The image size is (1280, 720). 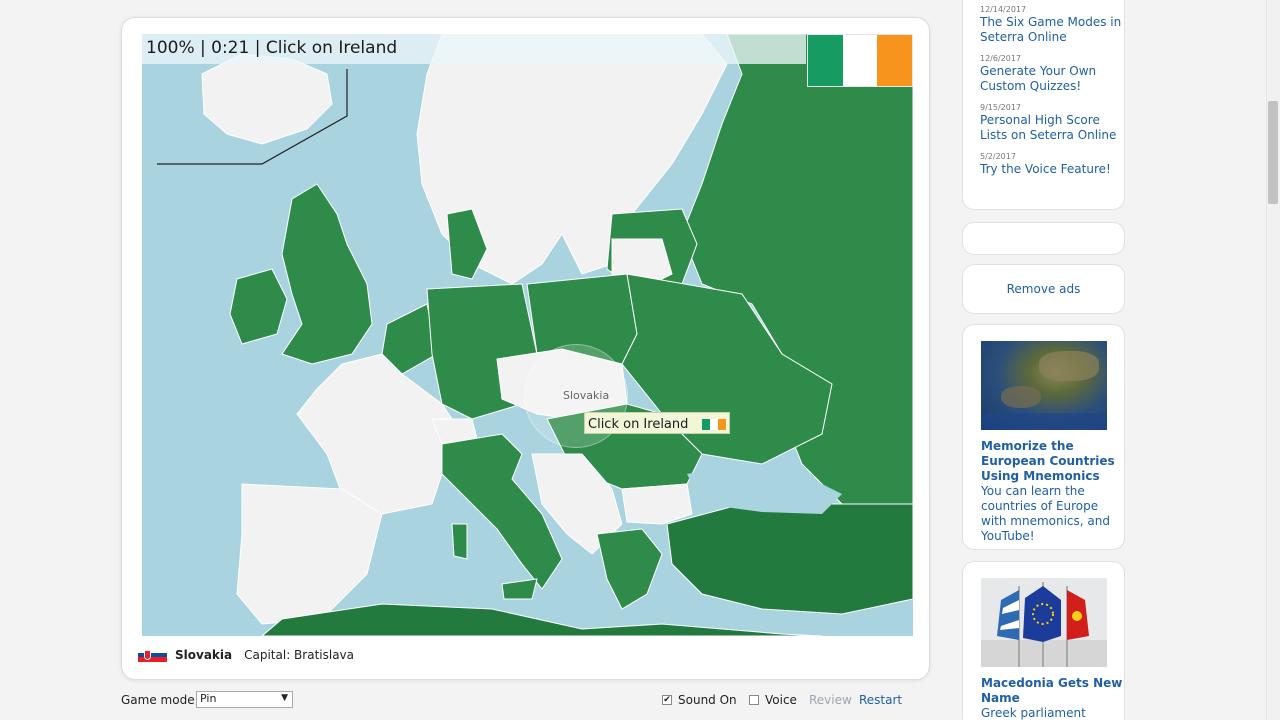 What do you see at coordinates (667, 700) in the screenshot?
I see `sound-checkbox: ✔` at bounding box center [667, 700].